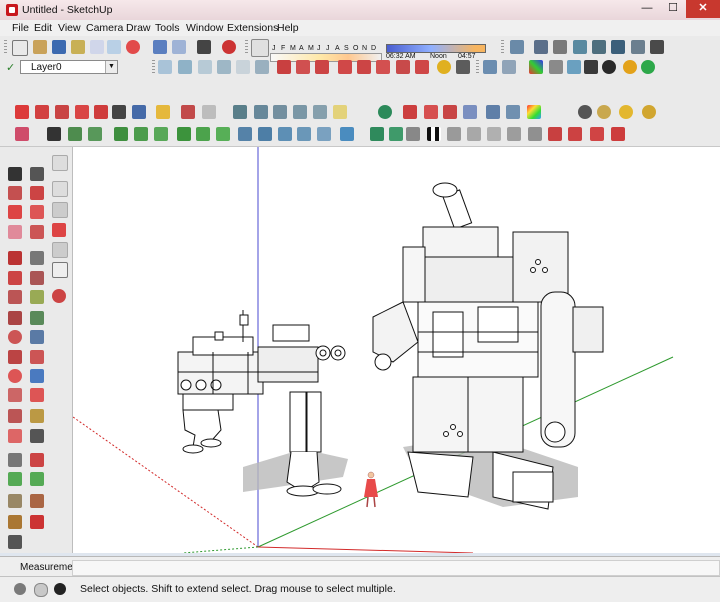  What do you see at coordinates (385, 112) in the screenshot?
I see `refresh-icon` at bounding box center [385, 112].